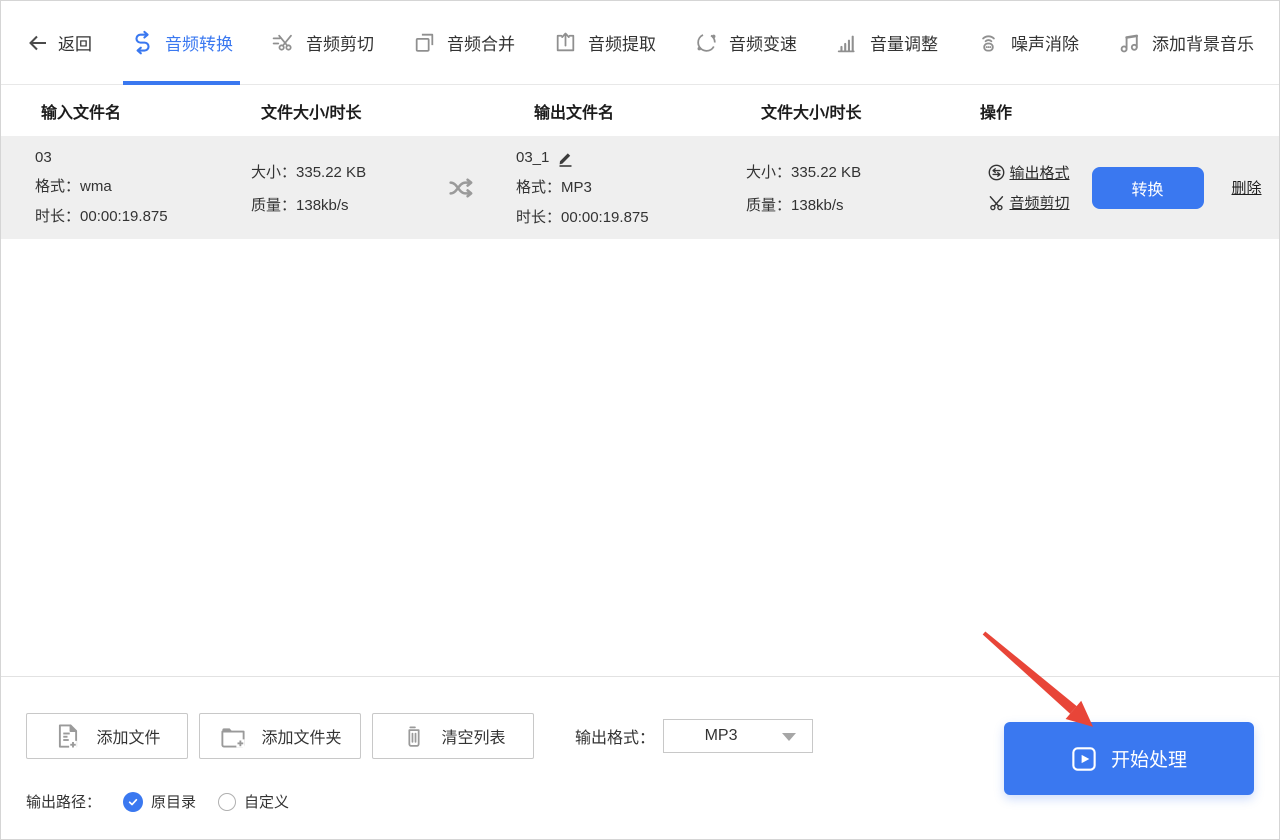 The width and height of the screenshot is (1280, 840). I want to click on tab-audio-cut: 音频剪切, so click(322, 43).